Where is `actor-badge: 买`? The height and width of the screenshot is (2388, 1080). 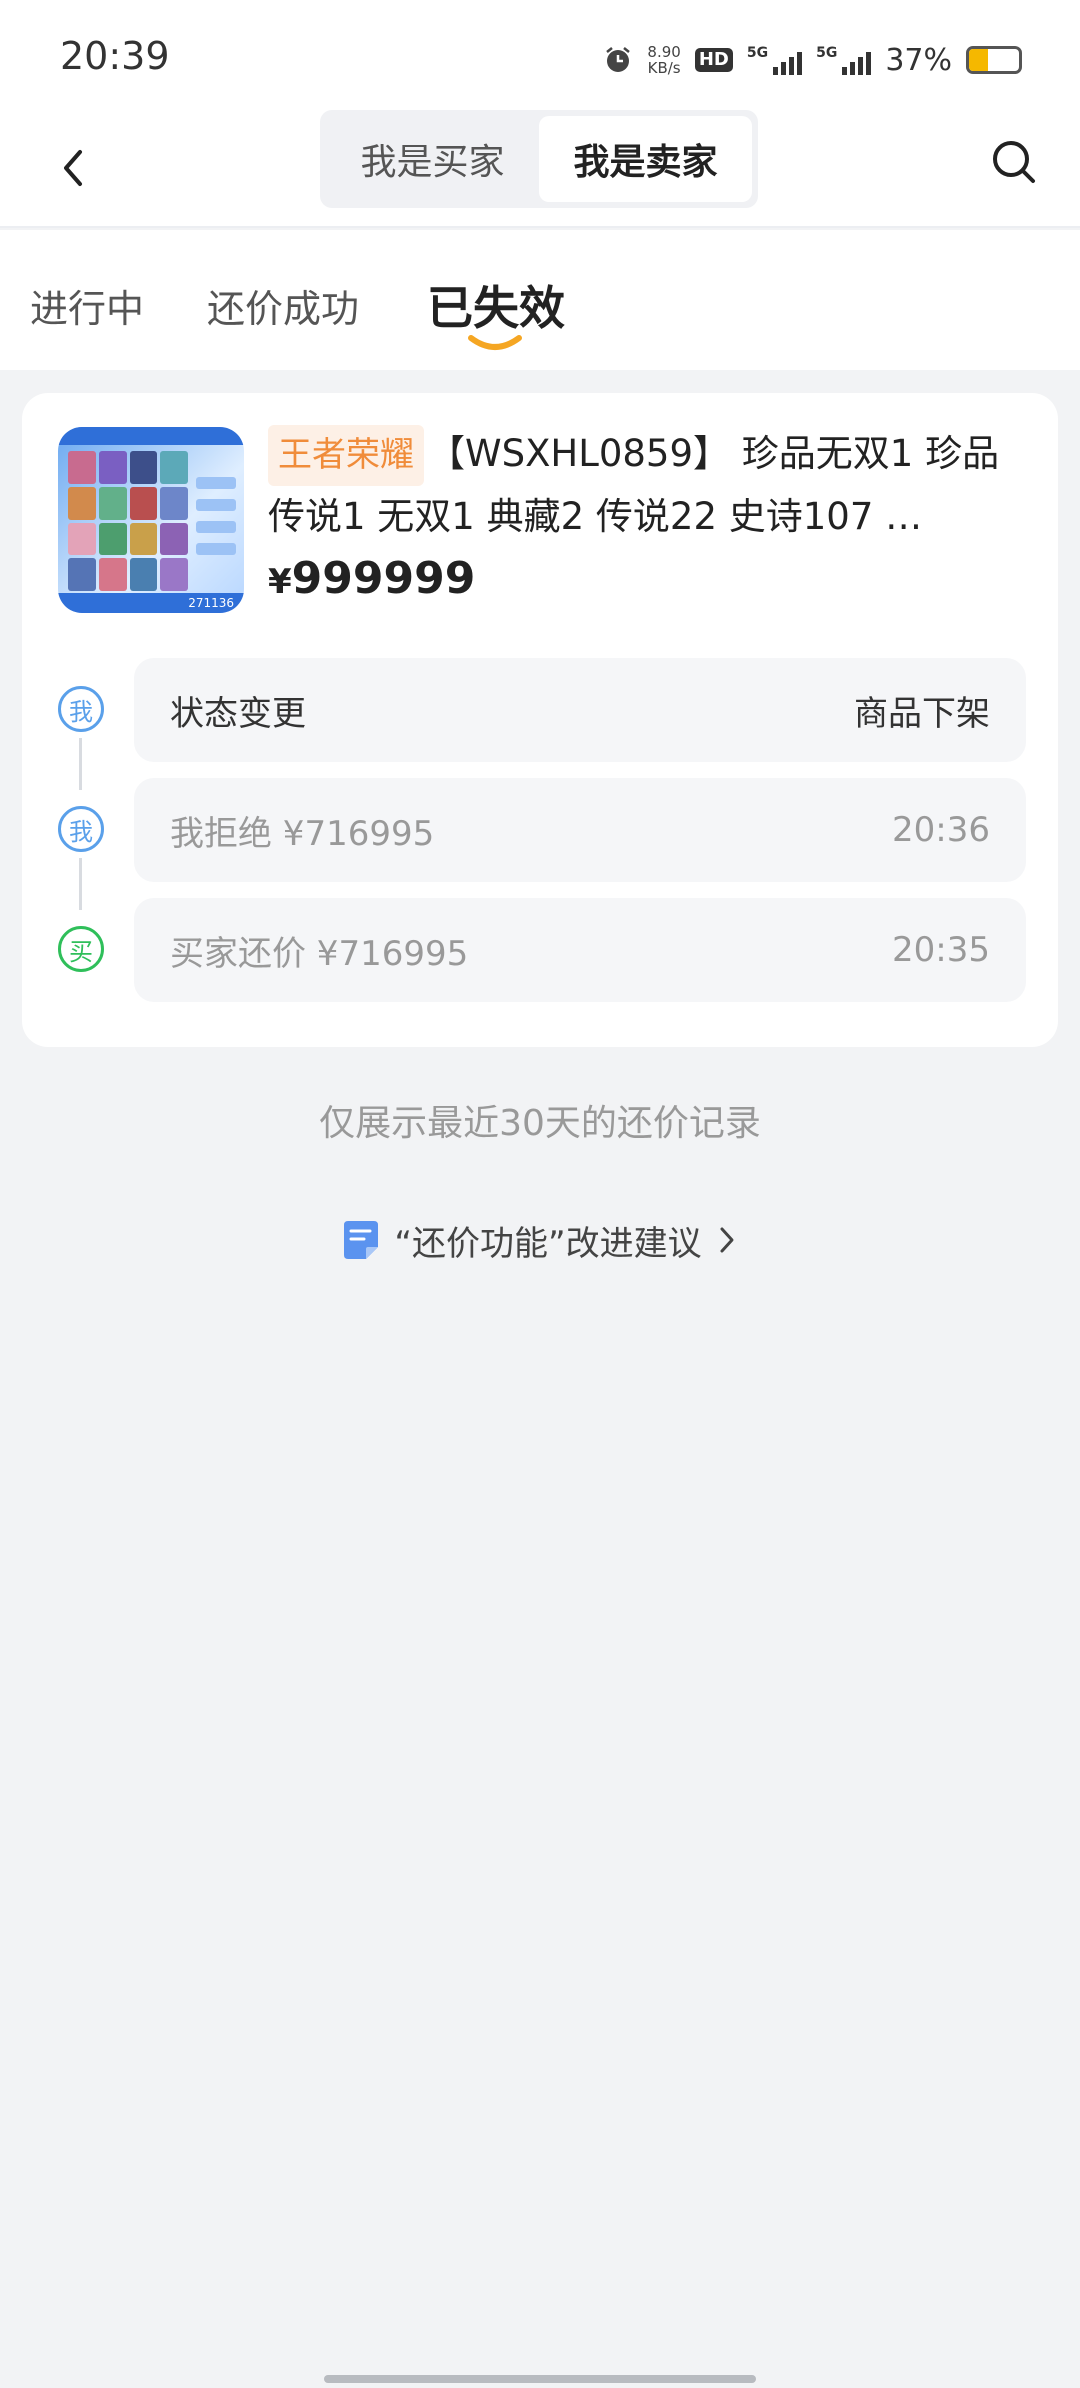 actor-badge: 买 is located at coordinates (81, 949).